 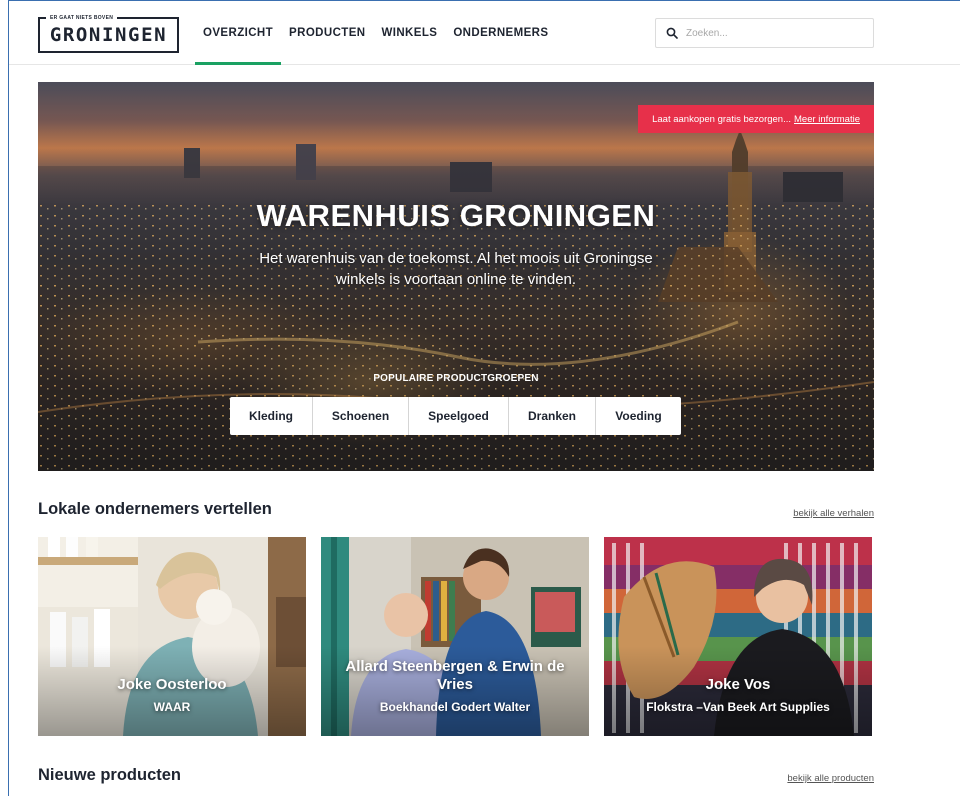 What do you see at coordinates (456, 215) in the screenshot?
I see `hero-title: WARENHUIS GRONINGEN` at bounding box center [456, 215].